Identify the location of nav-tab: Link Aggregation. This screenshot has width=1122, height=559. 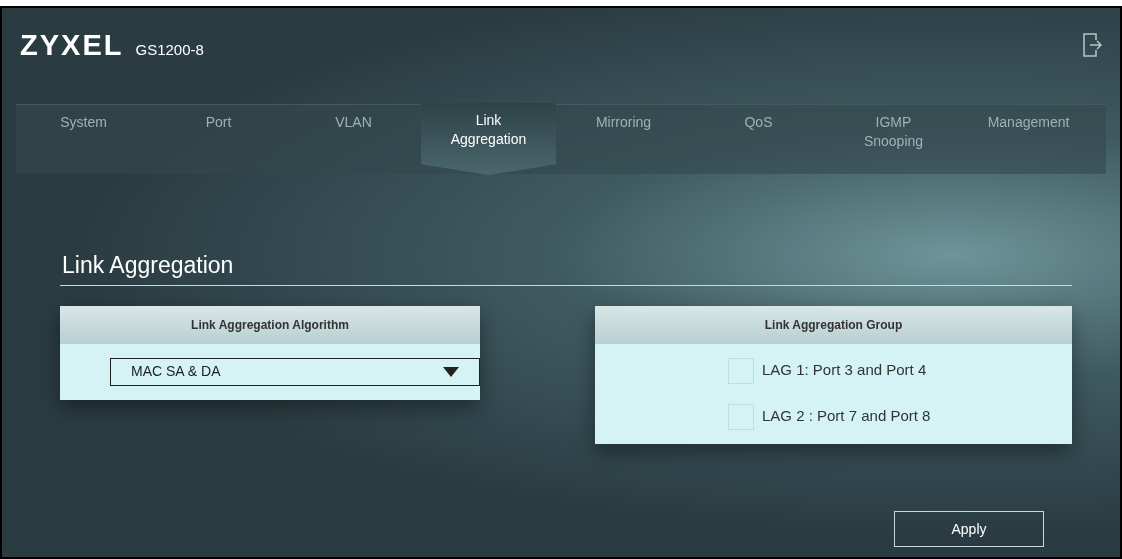
(488, 139).